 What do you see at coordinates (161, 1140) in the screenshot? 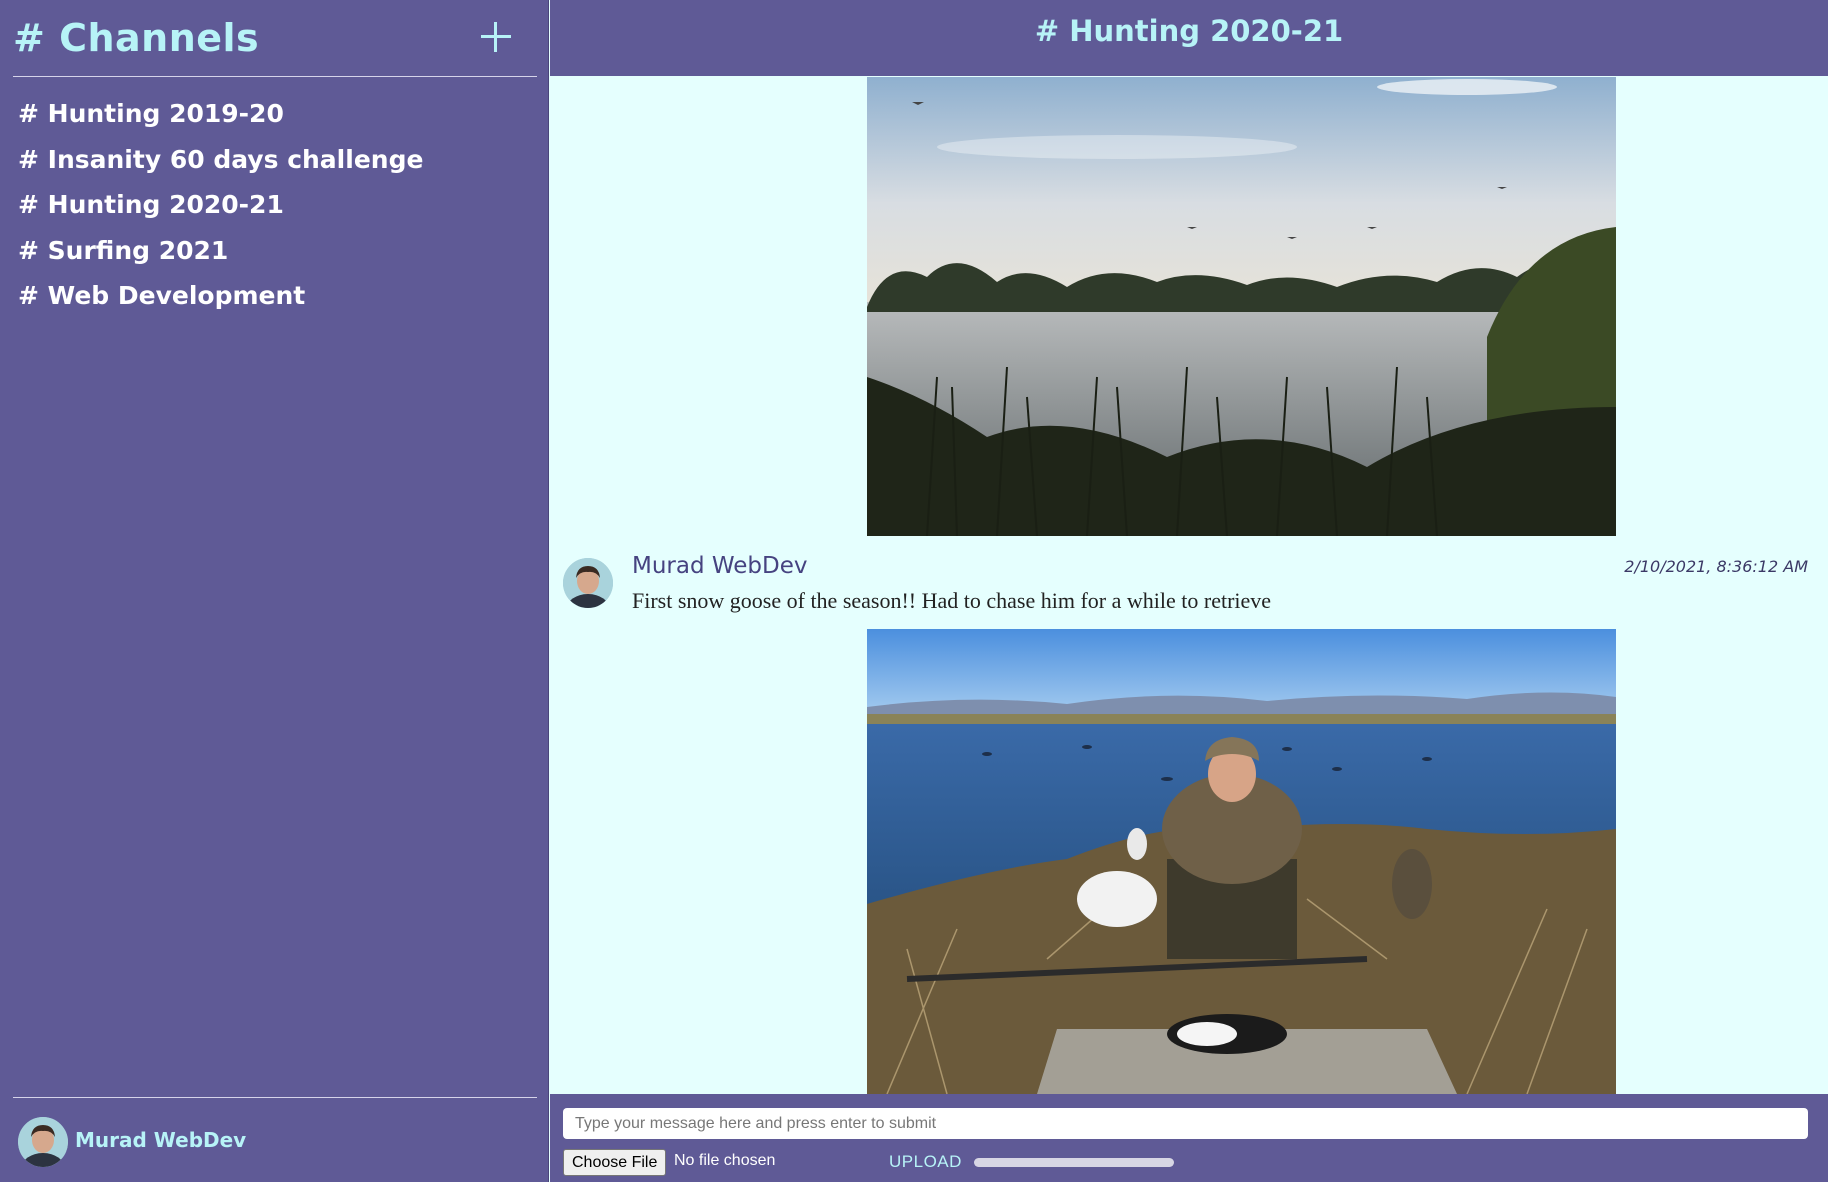
I see `current-user-name: Murad WebDev` at bounding box center [161, 1140].